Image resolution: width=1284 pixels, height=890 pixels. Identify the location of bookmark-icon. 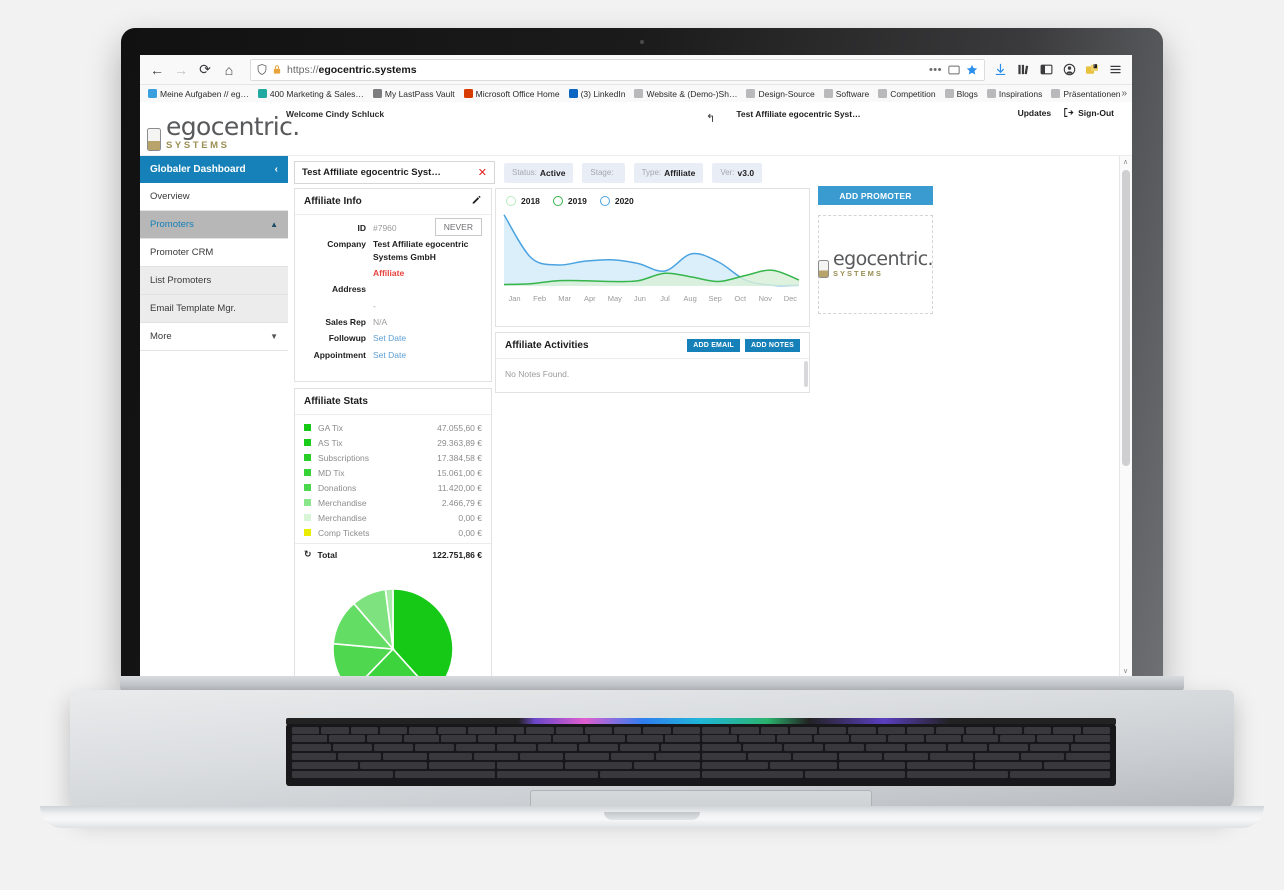
(991, 93).